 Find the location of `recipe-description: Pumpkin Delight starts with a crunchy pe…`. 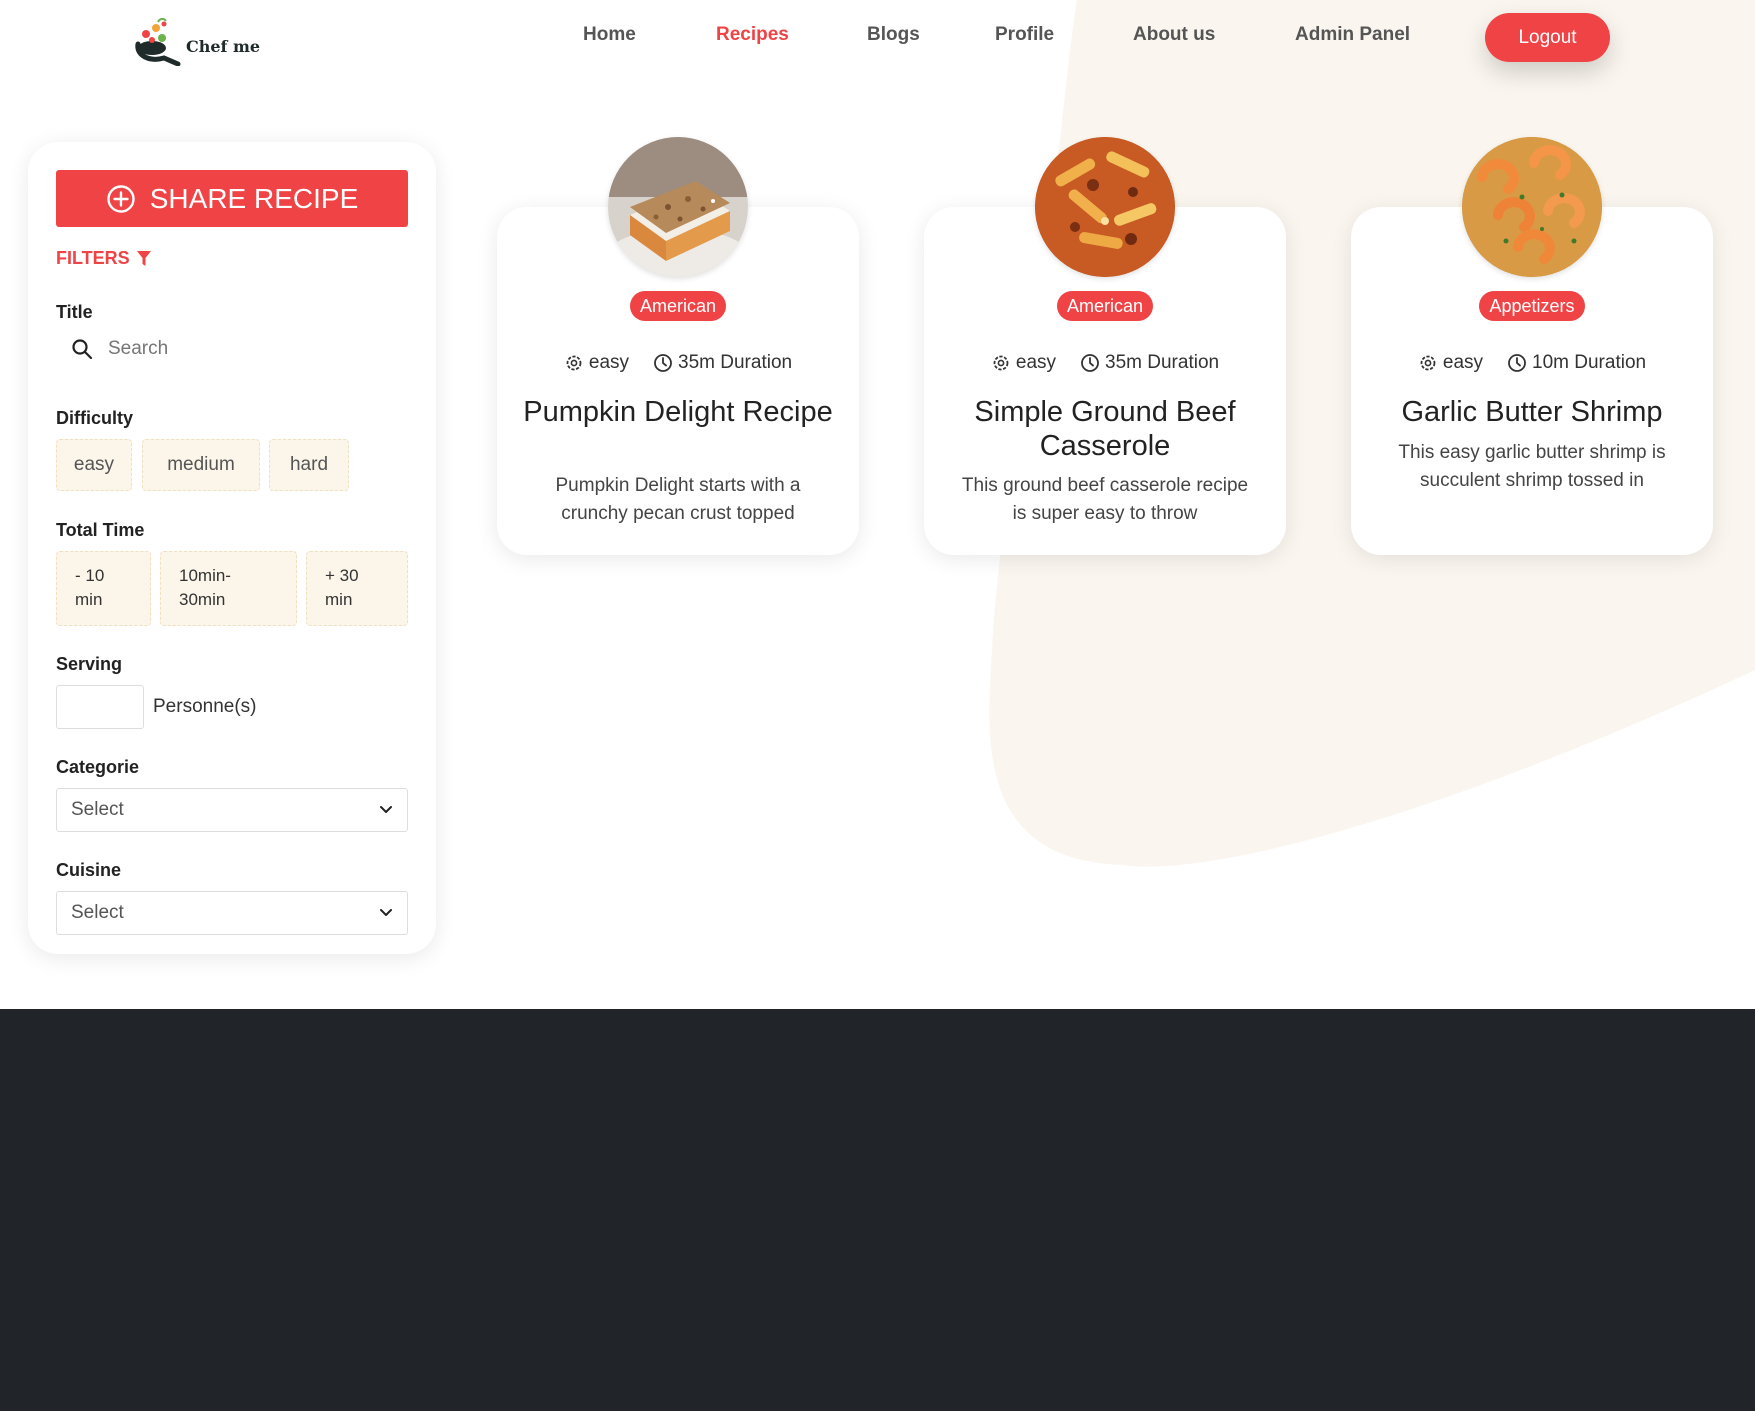

recipe-description: Pumpkin Delight starts with a crunchy pe… is located at coordinates (678, 499).